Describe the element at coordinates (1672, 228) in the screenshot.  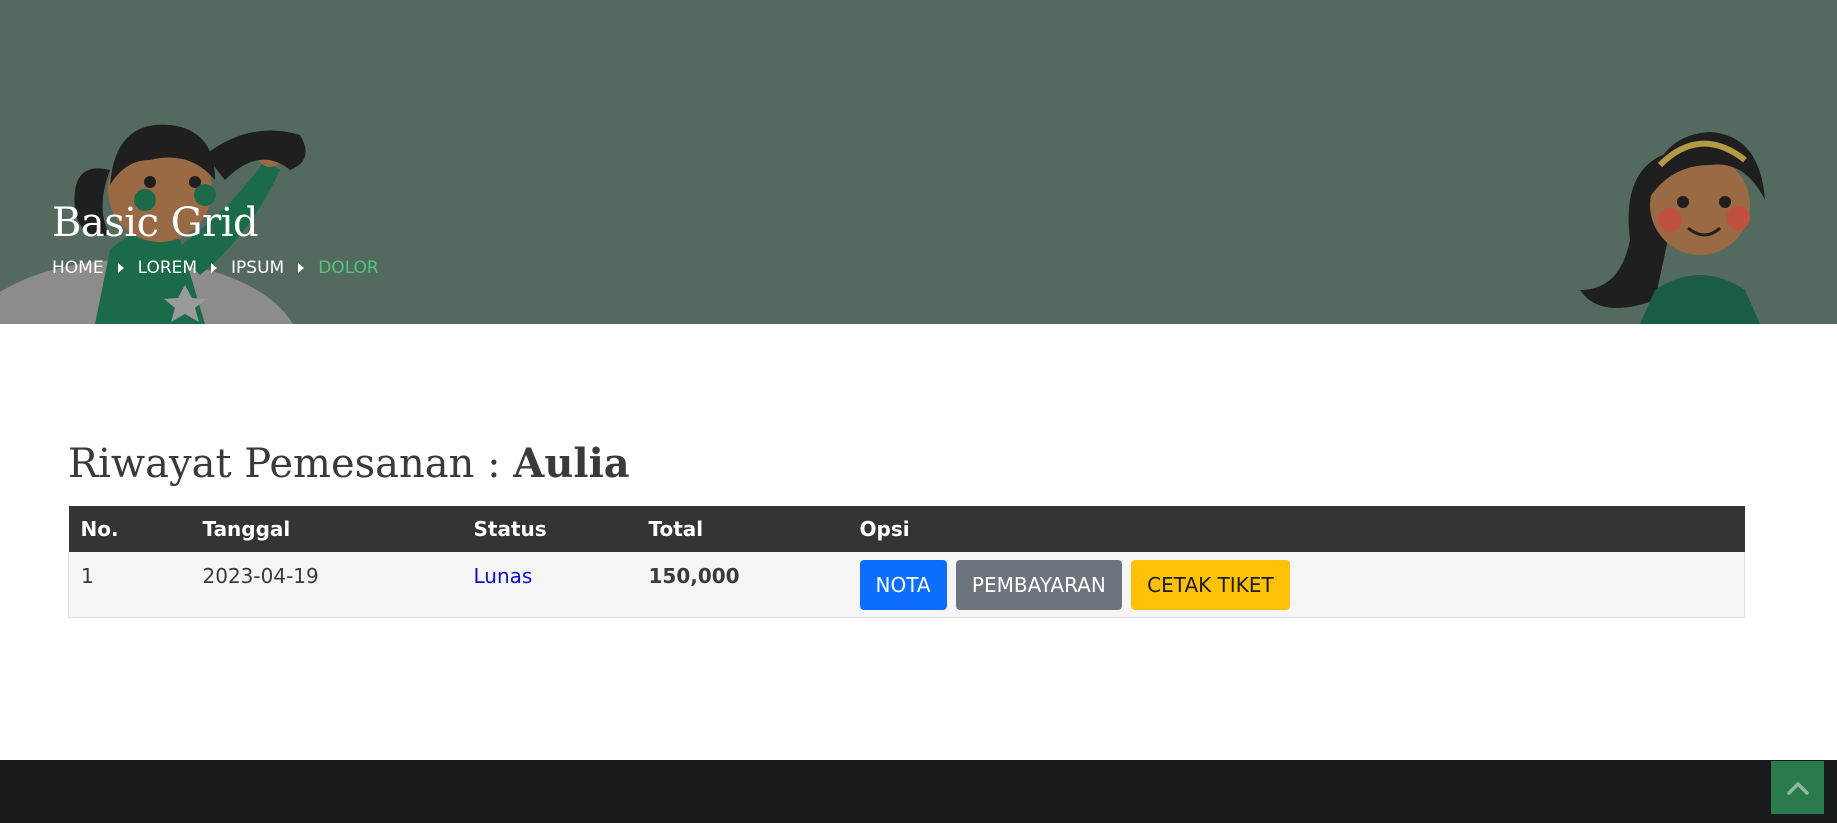
I see `girl-smiling-illustration` at that location.